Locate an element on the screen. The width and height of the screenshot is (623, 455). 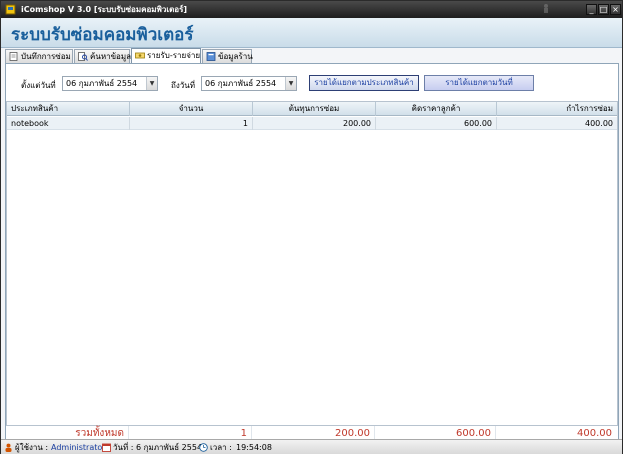
tab-repair-record: บันทึกการซ่อม is located at coordinates (39, 56).